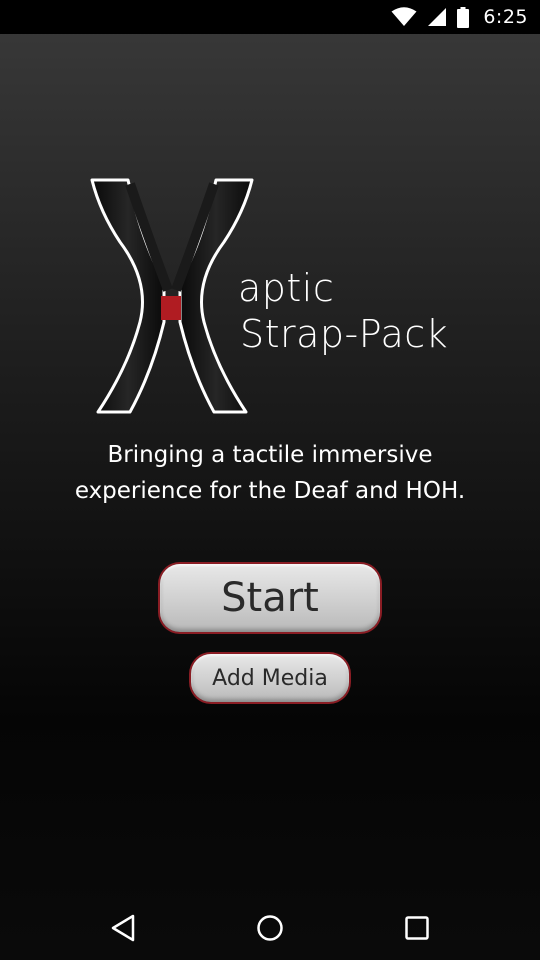 This screenshot has height=960, width=540. I want to click on add-media-button: Add Media, so click(270, 678).